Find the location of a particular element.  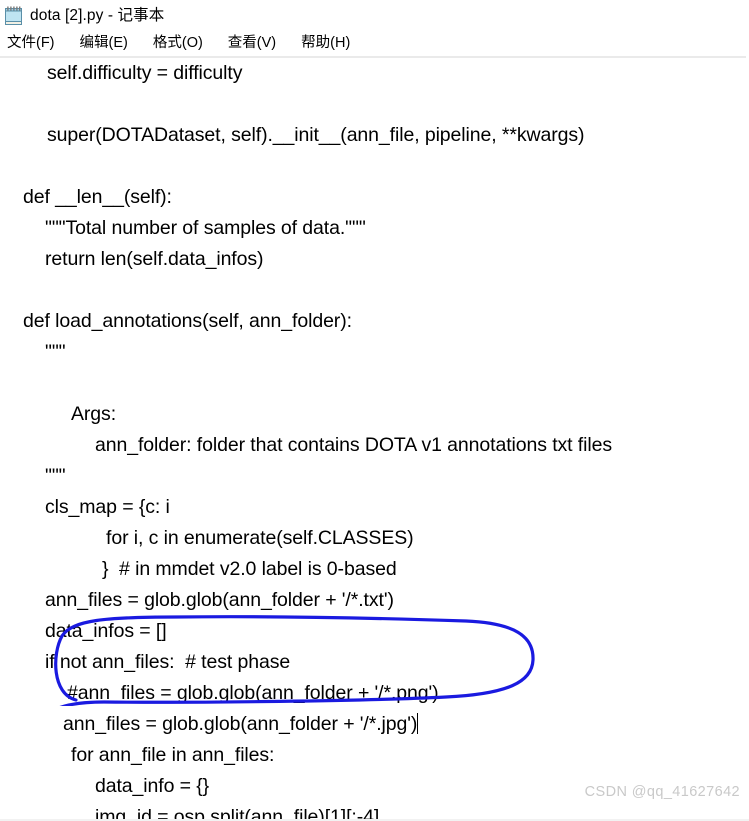

code-line: for i, c in enumerate(self.CLASSES) is located at coordinates (374, 538).